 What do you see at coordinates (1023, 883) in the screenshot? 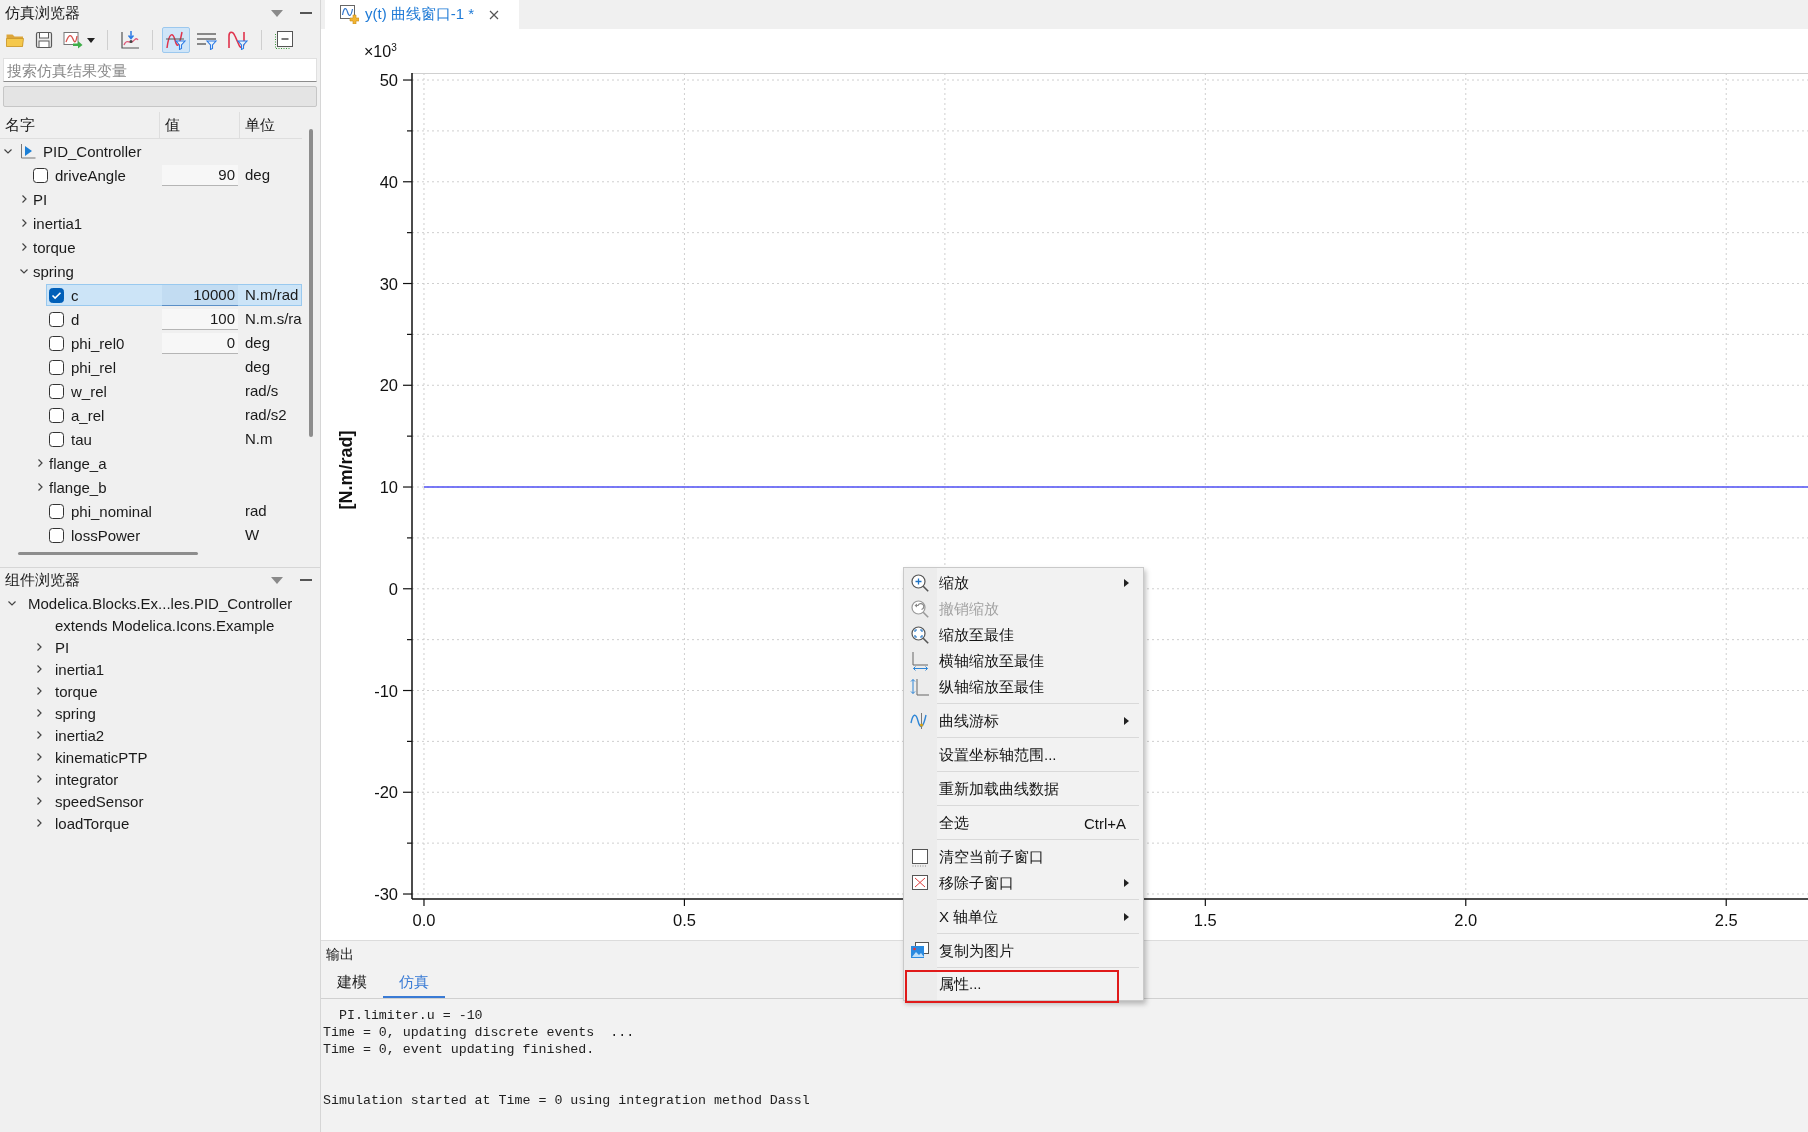
I see `menu-item: 移除子窗口` at bounding box center [1023, 883].